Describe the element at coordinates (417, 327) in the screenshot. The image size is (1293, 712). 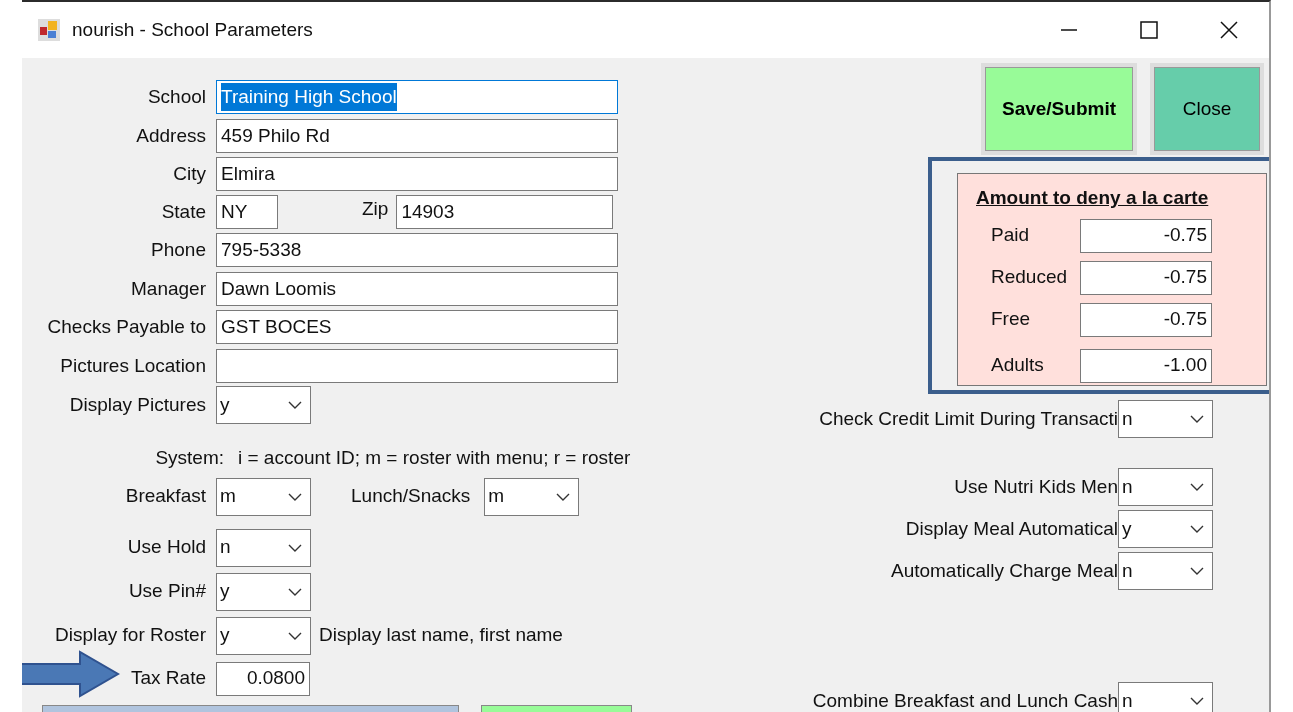
I see `text-field: GST BOCES` at that location.